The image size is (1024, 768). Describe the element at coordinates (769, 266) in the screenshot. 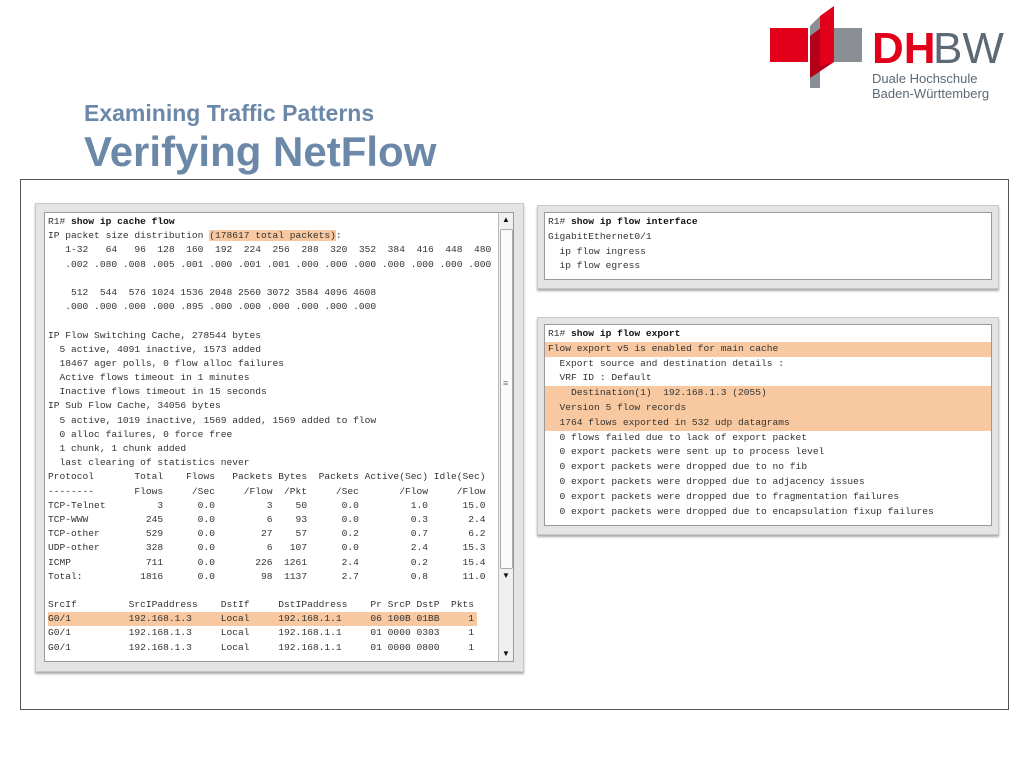

I see `terminal-line: ip flow egress` at that location.